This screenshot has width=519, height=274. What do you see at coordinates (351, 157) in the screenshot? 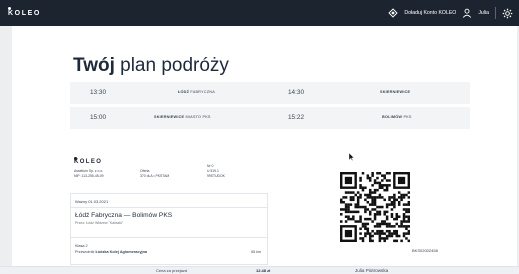
I see `mouse-cursor-icon` at bounding box center [351, 157].